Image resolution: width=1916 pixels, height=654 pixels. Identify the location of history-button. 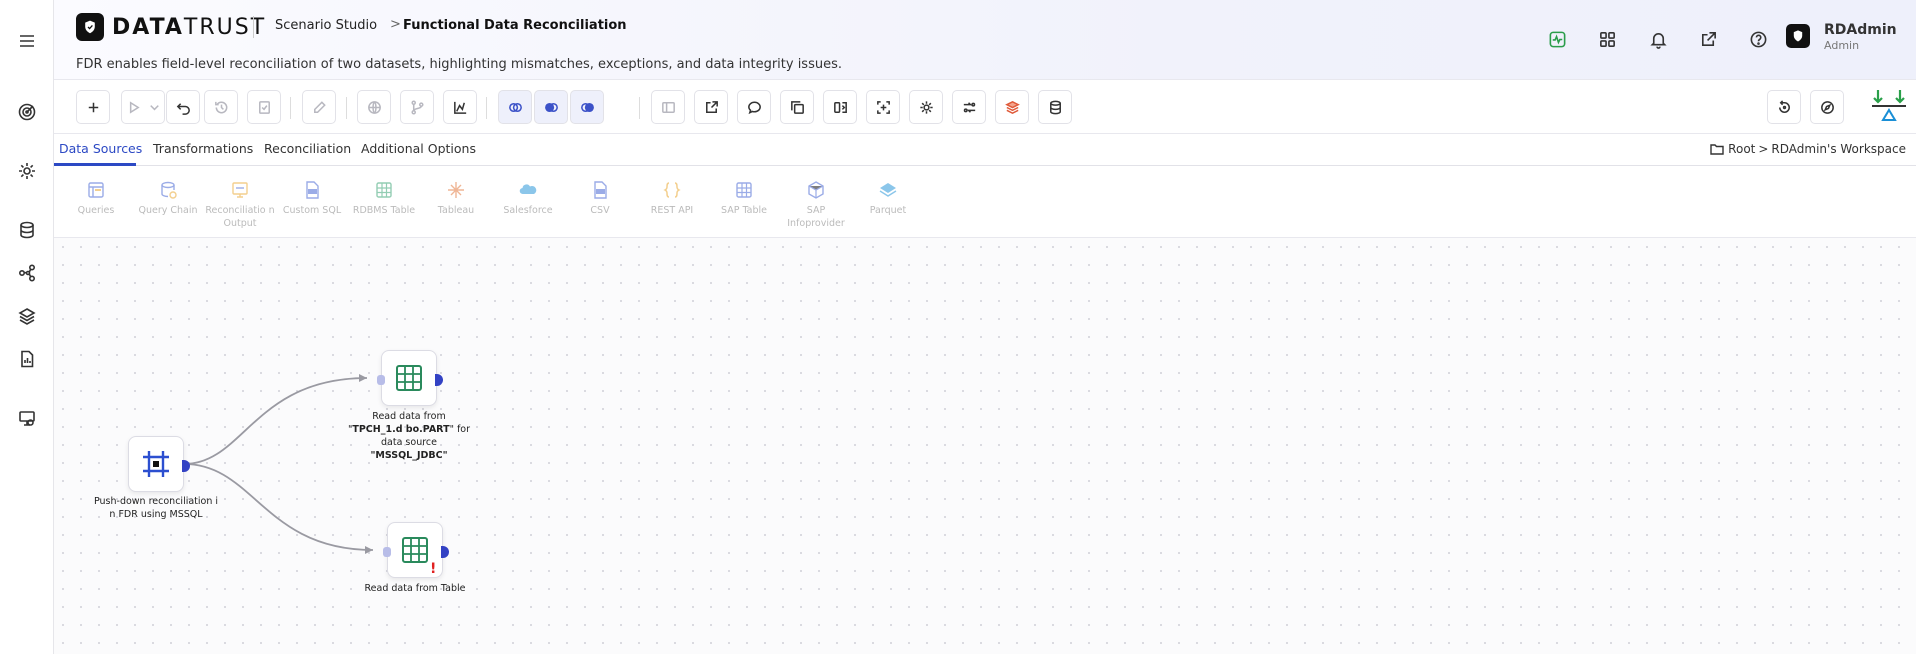
(221, 107).